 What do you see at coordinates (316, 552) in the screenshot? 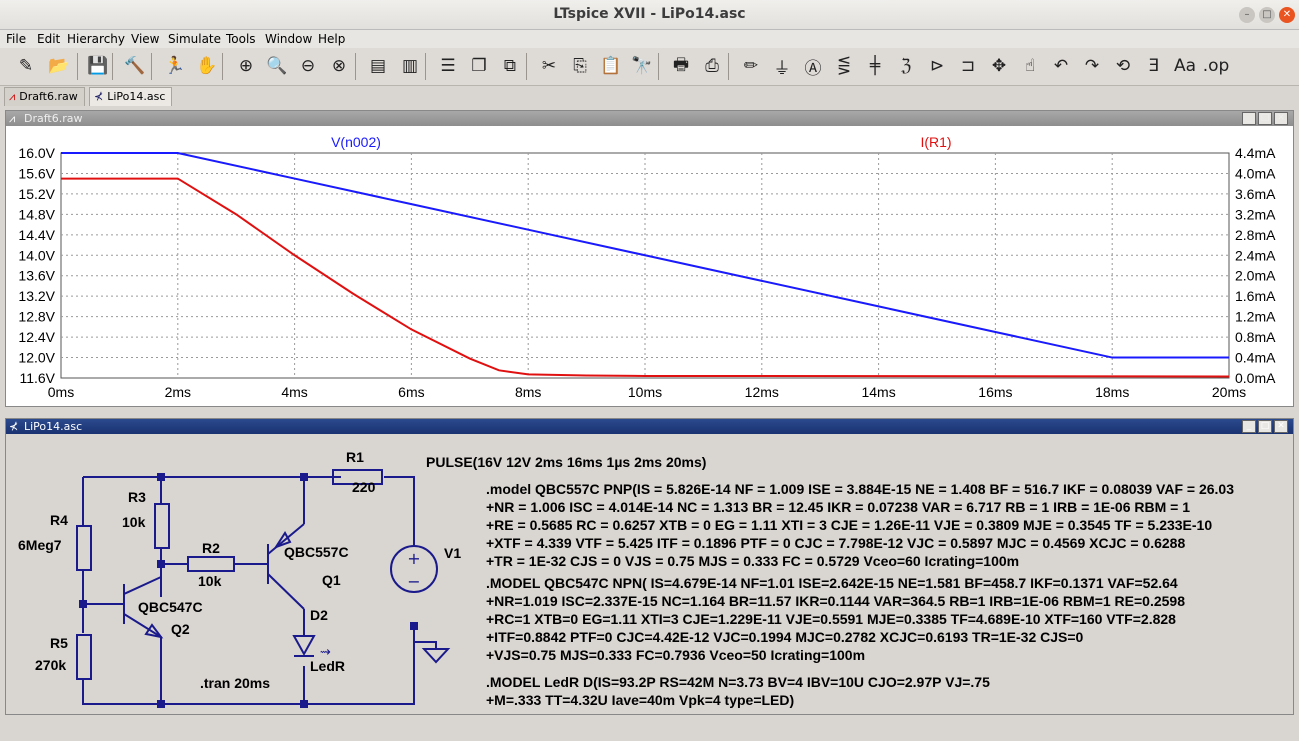
I see `label-q1-model: QBC557C` at bounding box center [316, 552].